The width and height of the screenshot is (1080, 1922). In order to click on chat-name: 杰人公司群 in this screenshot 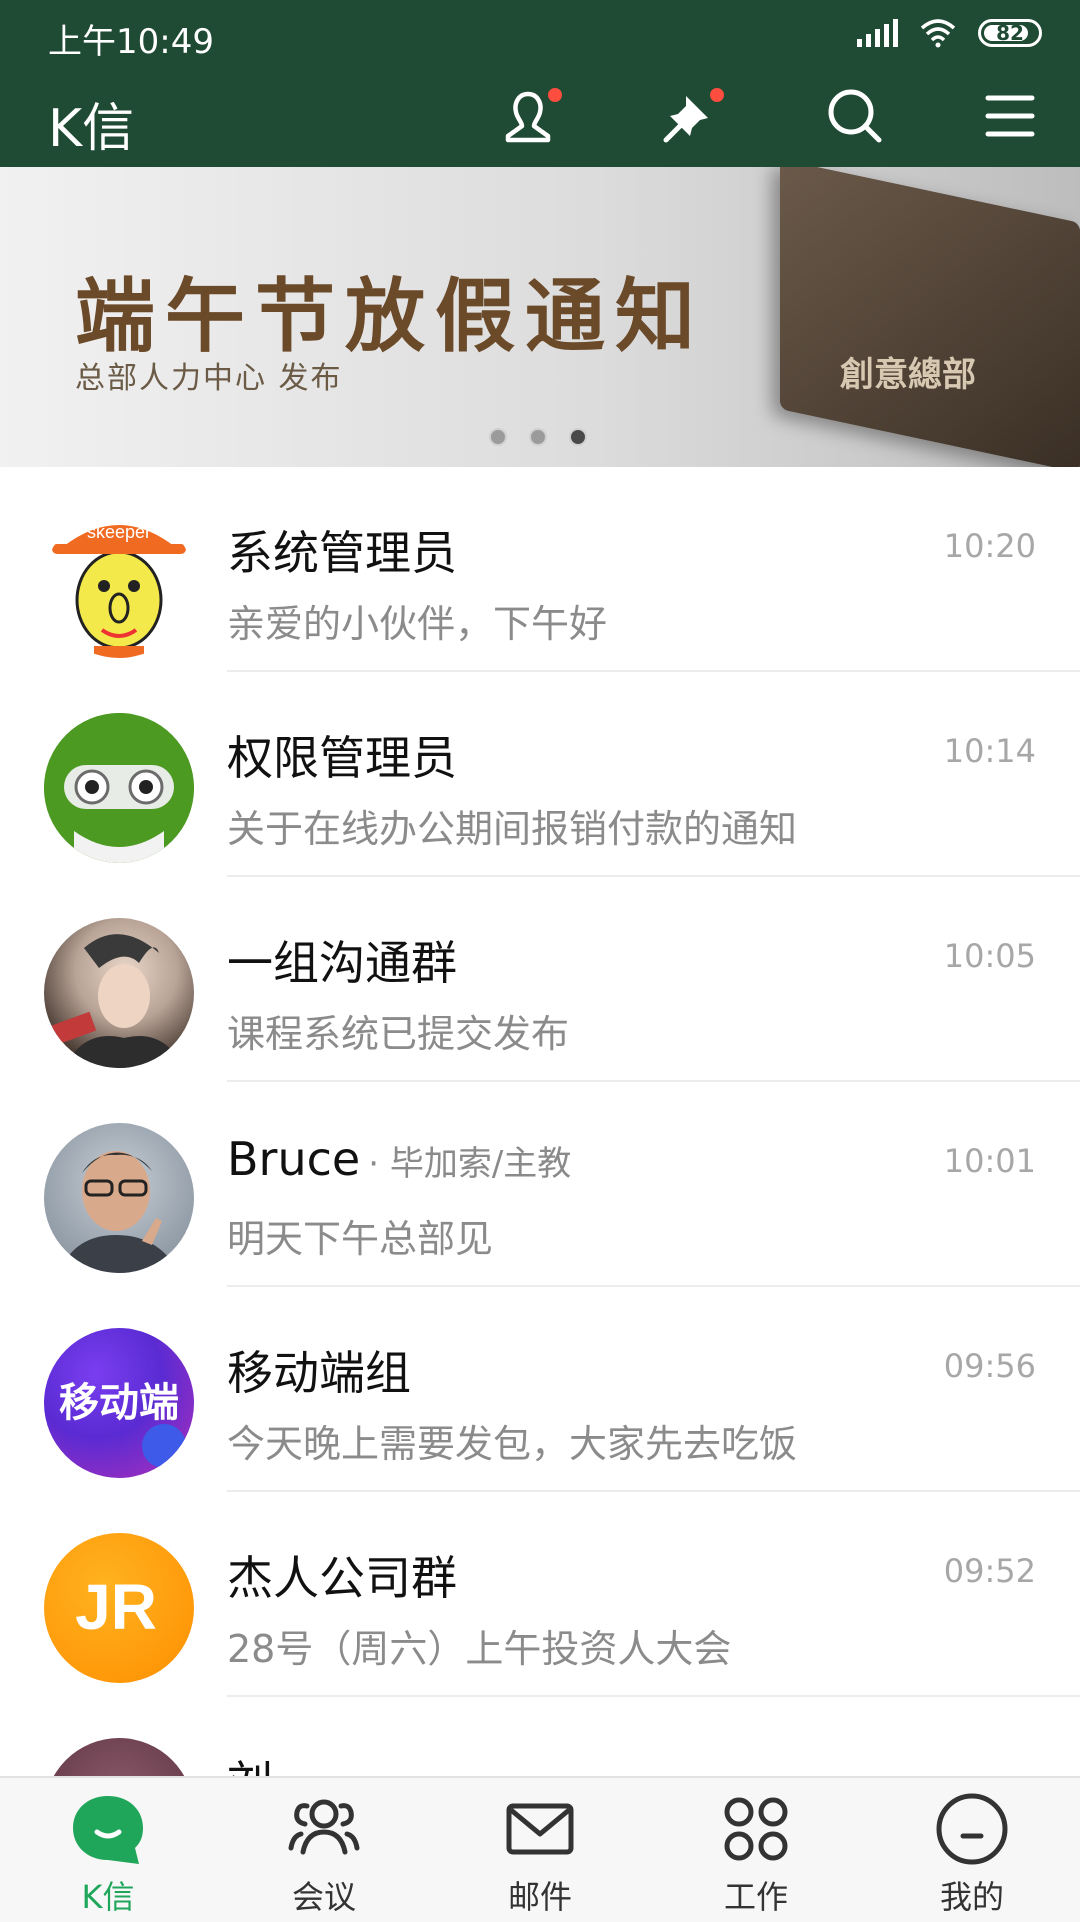, I will do `click(342, 1575)`.